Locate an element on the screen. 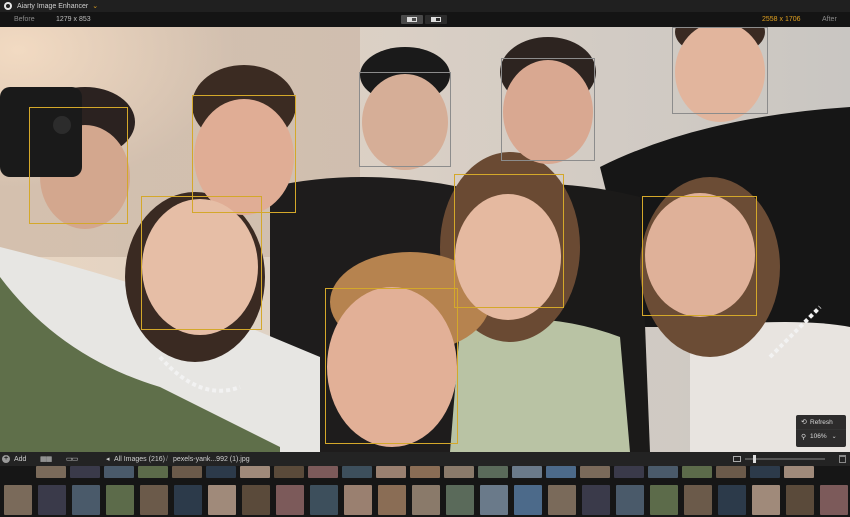 This screenshot has height=517, width=850. image-icon is located at coordinates (737, 459).